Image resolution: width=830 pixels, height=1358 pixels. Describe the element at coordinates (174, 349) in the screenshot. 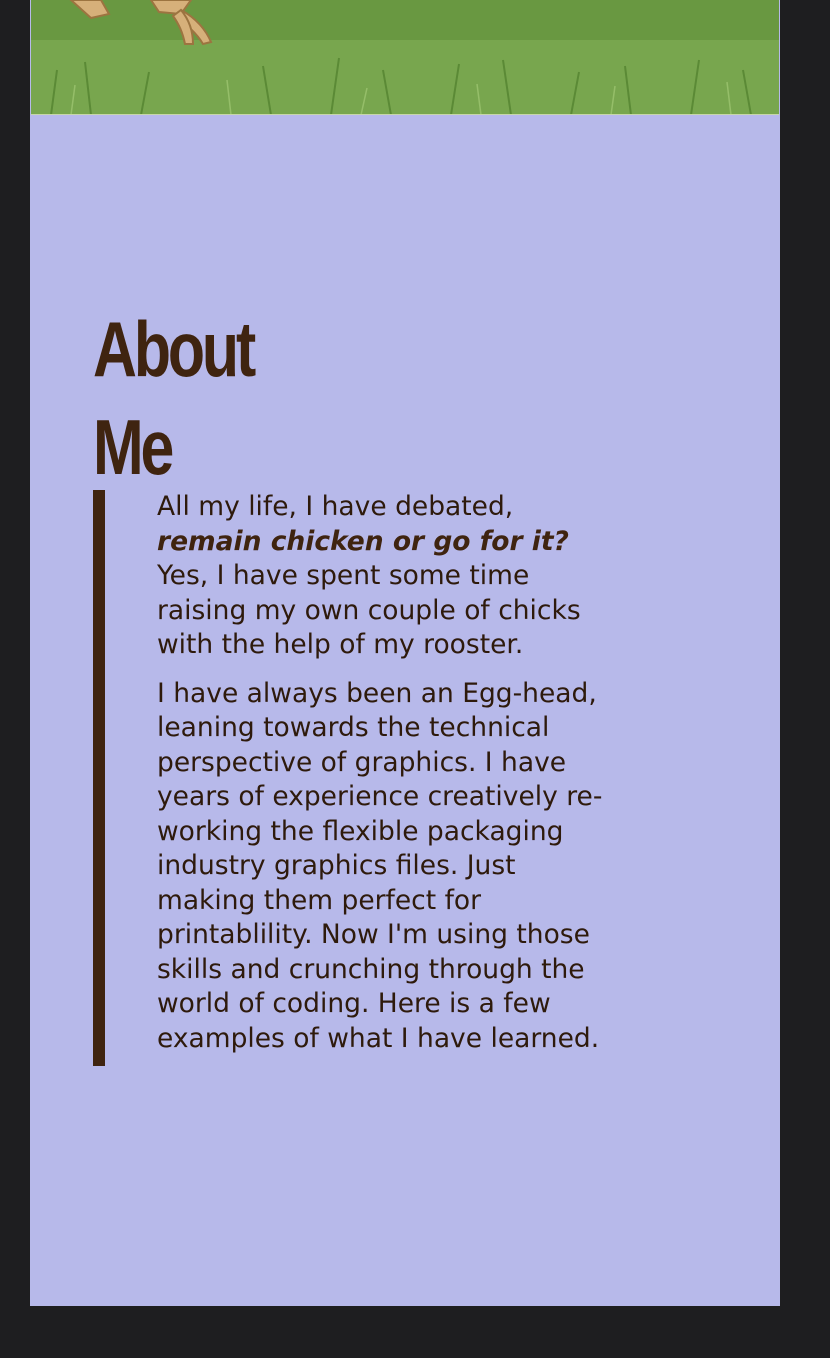

I see `about-heading-line1: About` at that location.